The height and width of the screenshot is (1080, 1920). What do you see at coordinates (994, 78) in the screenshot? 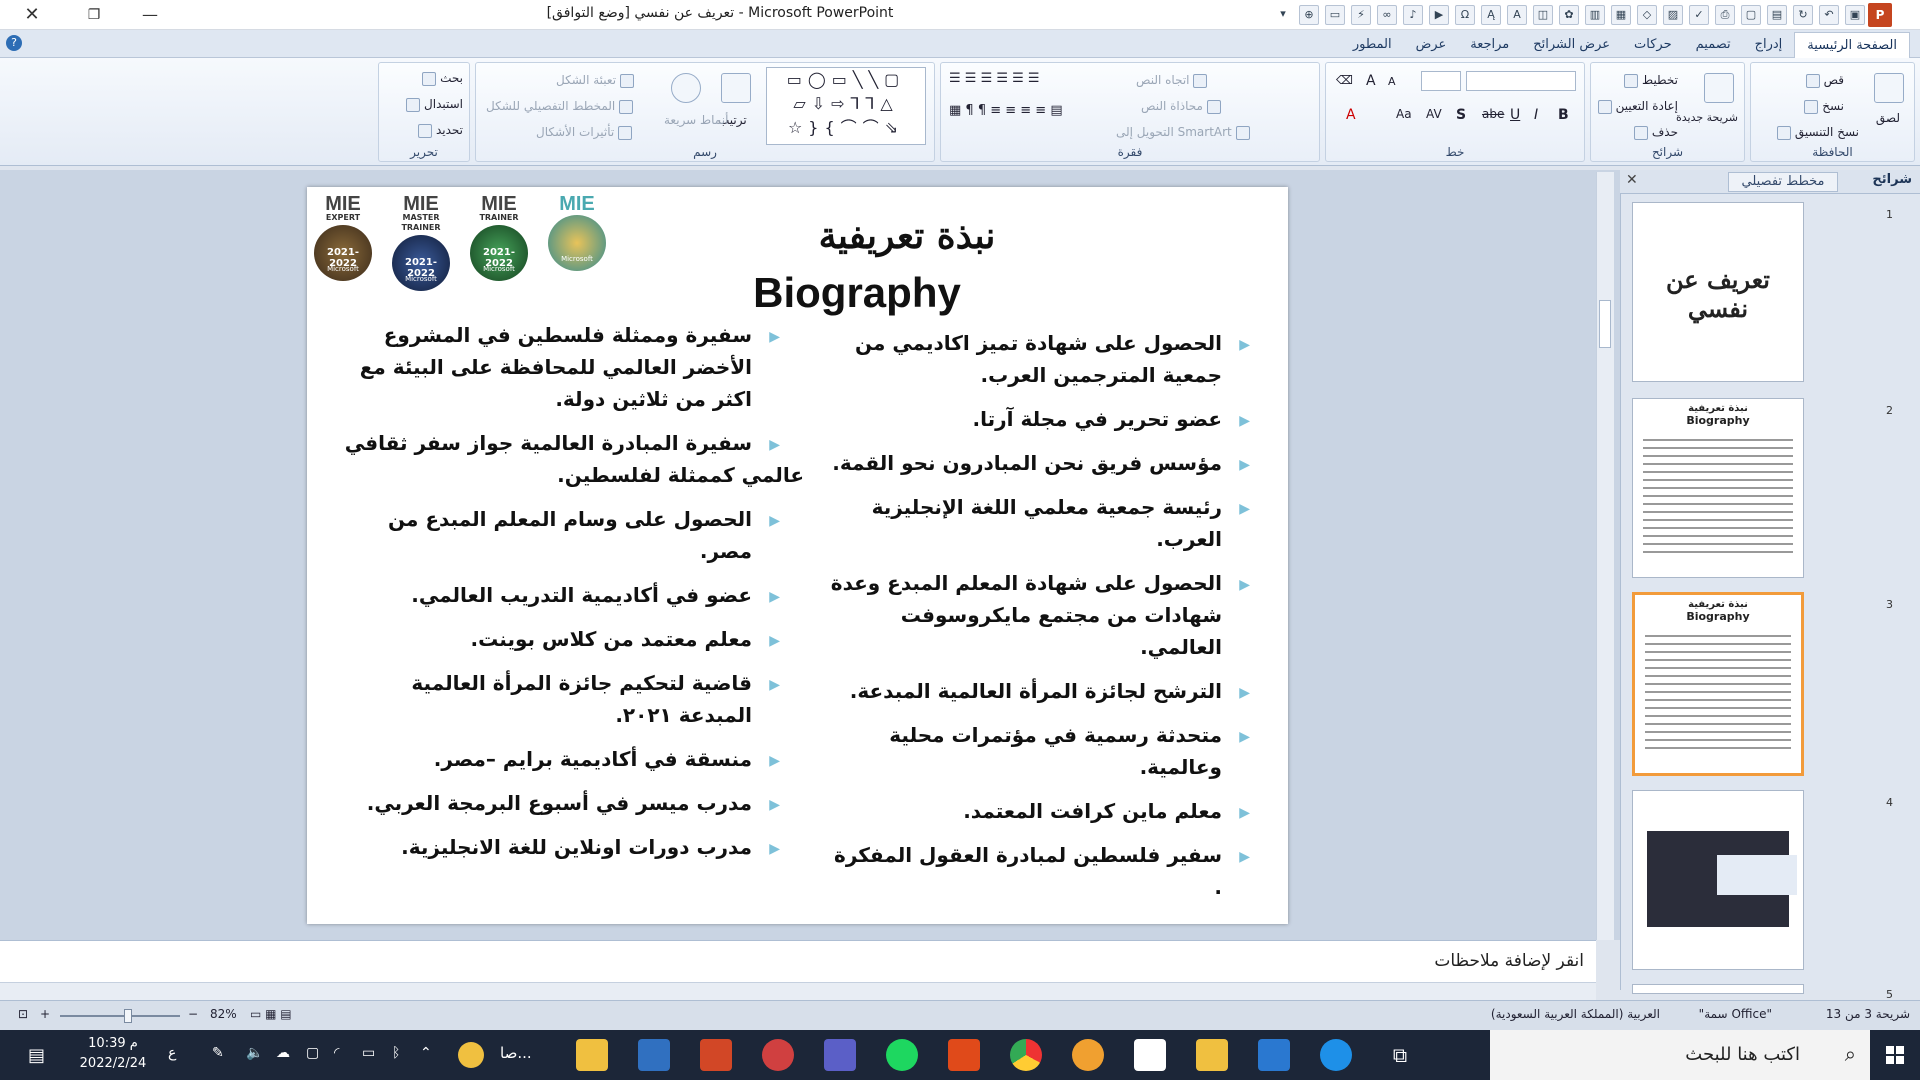
I see `line-spacing-icon: ☰ ☰ ☰ ☰ ☰ ☰` at bounding box center [994, 78].